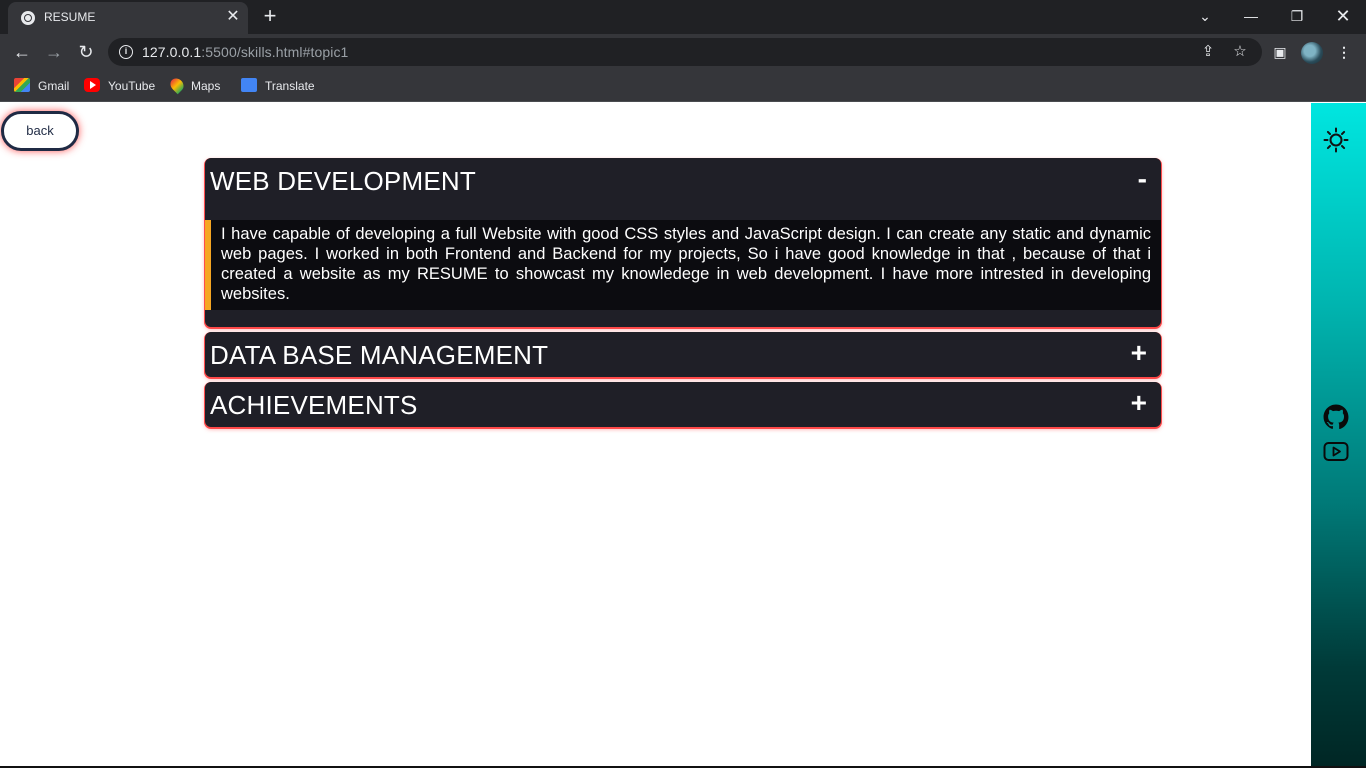  I want to click on side-panel-icon: ▣, so click(1280, 52).